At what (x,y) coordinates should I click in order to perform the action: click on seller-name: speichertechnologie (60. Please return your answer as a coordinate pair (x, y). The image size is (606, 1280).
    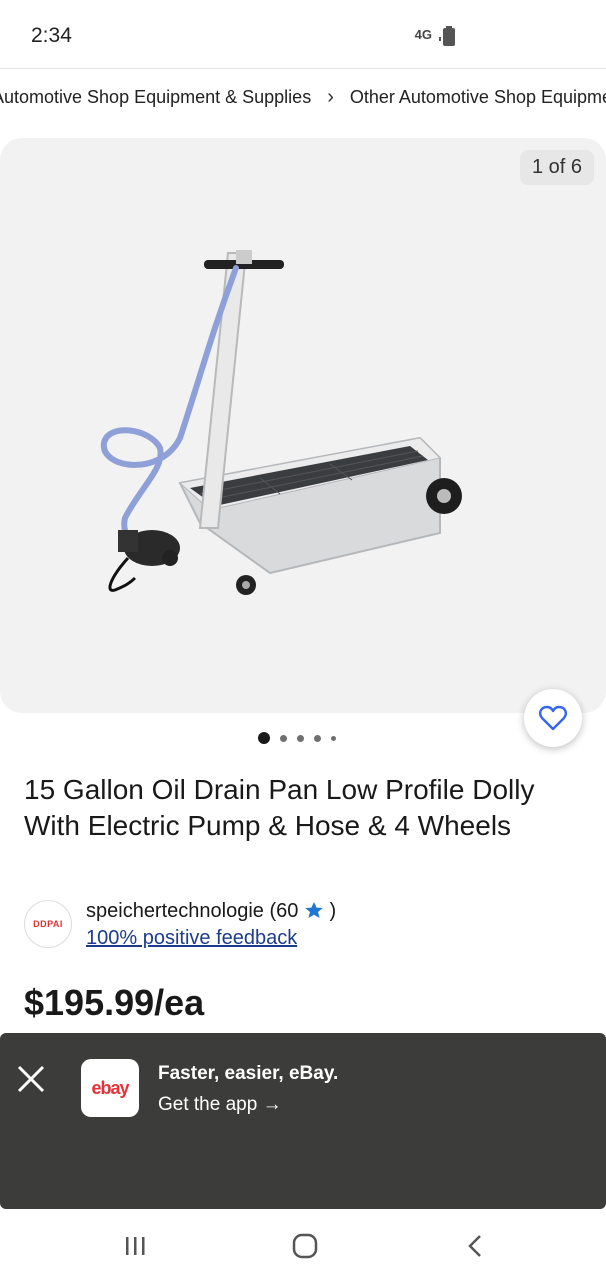
    Looking at the image, I should click on (192, 911).